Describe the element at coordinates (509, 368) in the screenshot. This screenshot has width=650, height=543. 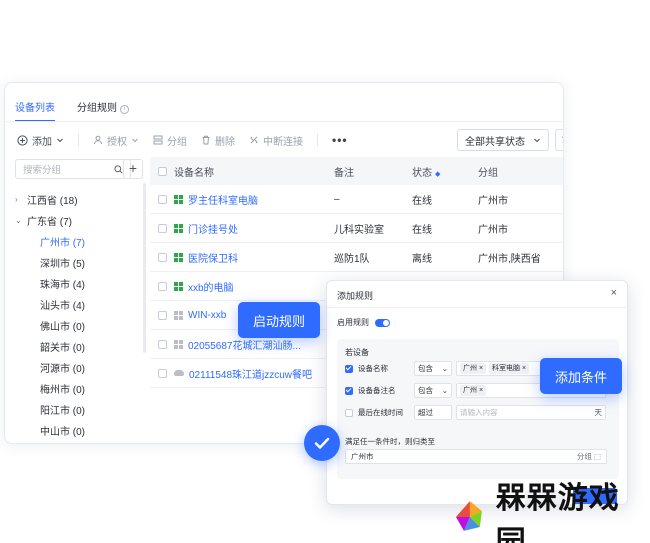
I see `value-chip: 科室电脑 ×` at that location.